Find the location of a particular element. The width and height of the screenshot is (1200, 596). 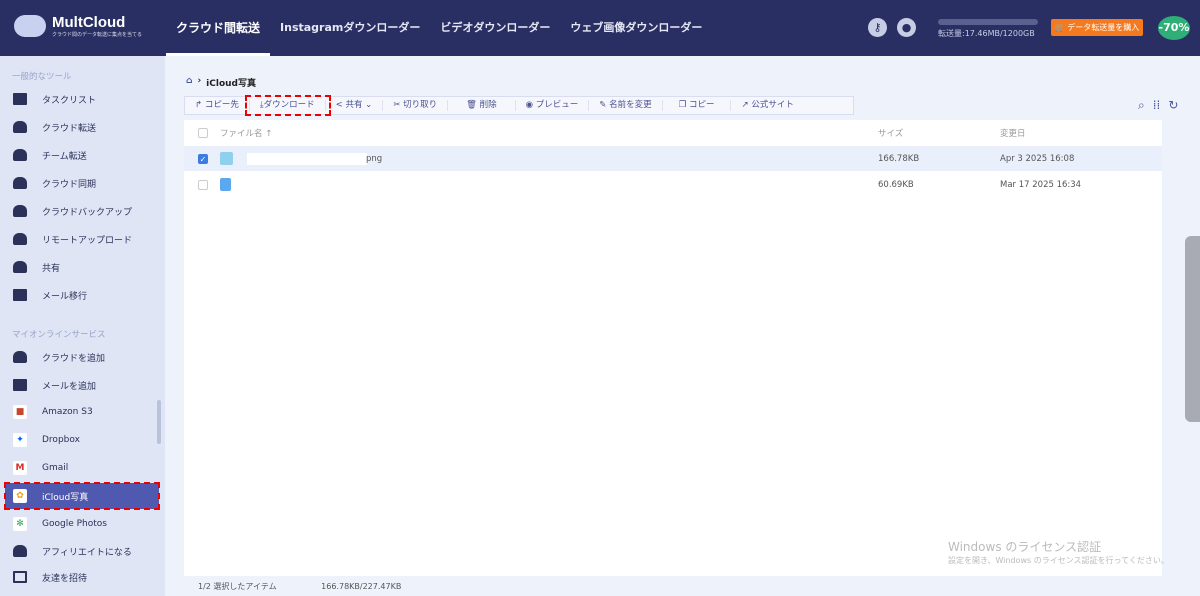

label: チーム転送 is located at coordinates (64, 156).